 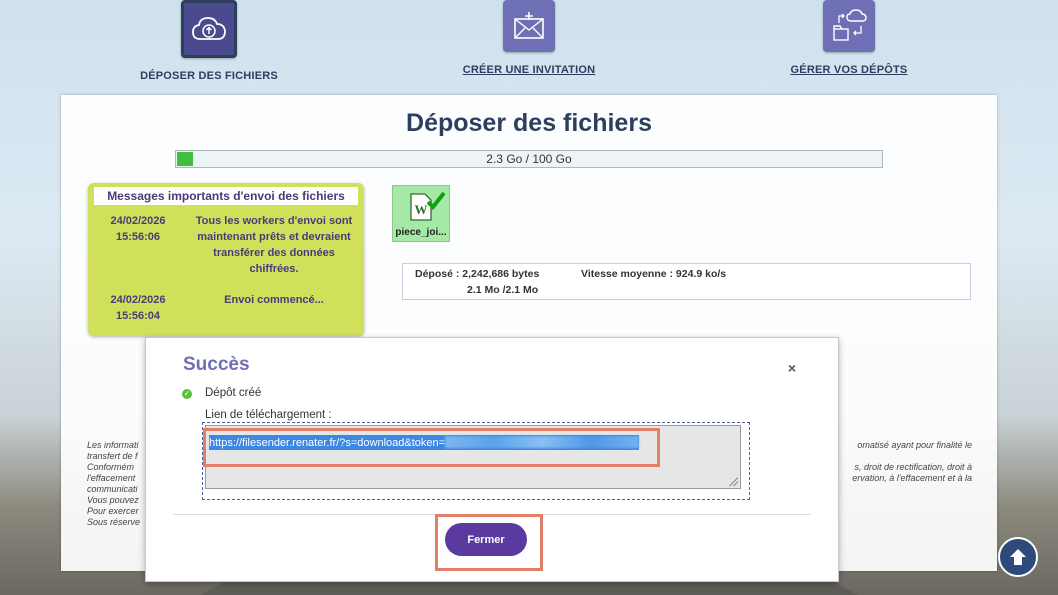 What do you see at coordinates (431, 447) in the screenshot?
I see `highlight-link` at bounding box center [431, 447].